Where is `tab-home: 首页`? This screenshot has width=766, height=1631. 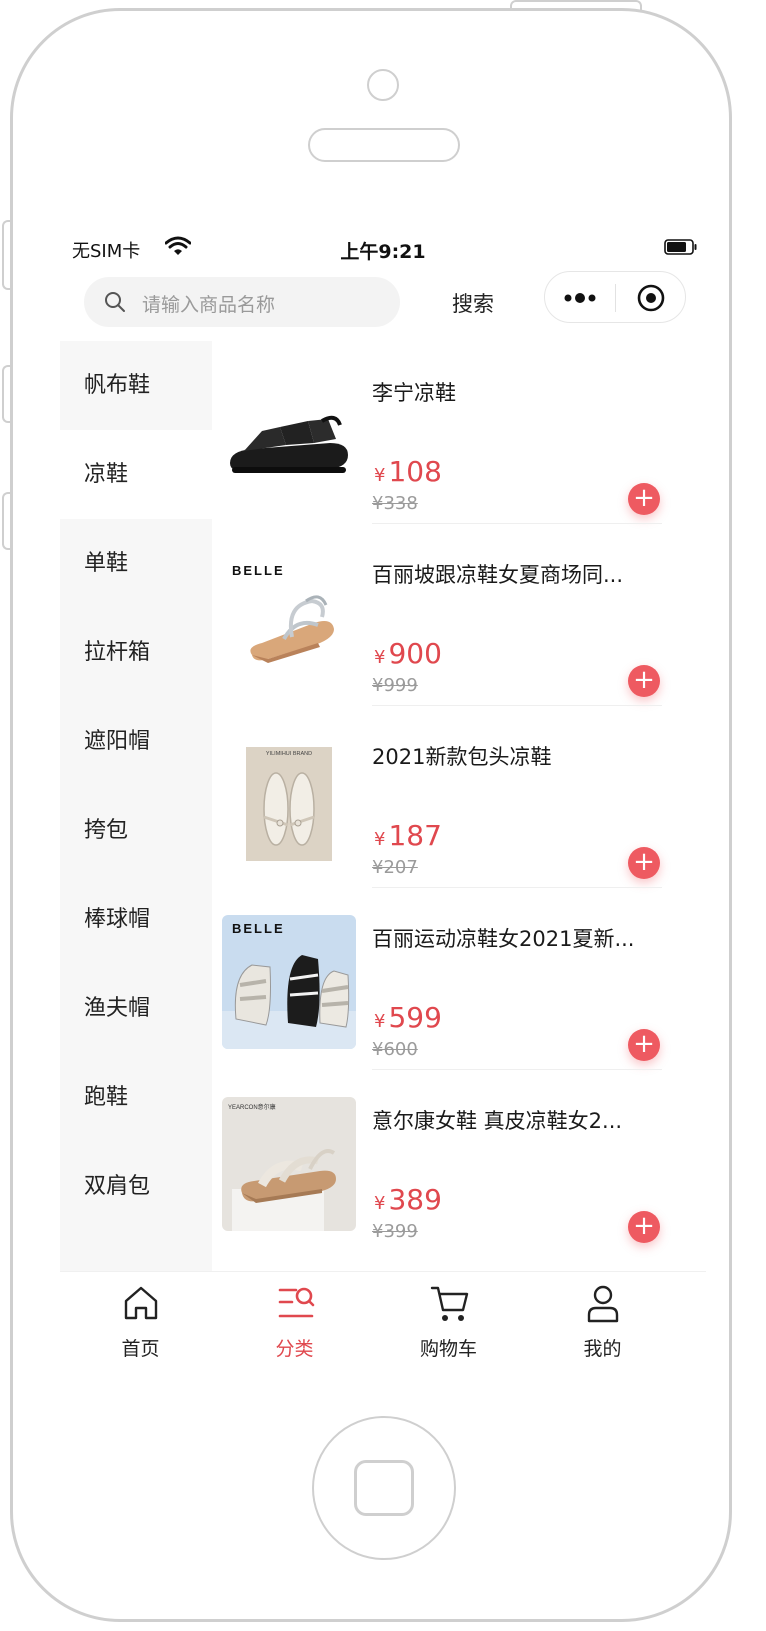
tab-home: 首页 is located at coordinates (140, 1323).